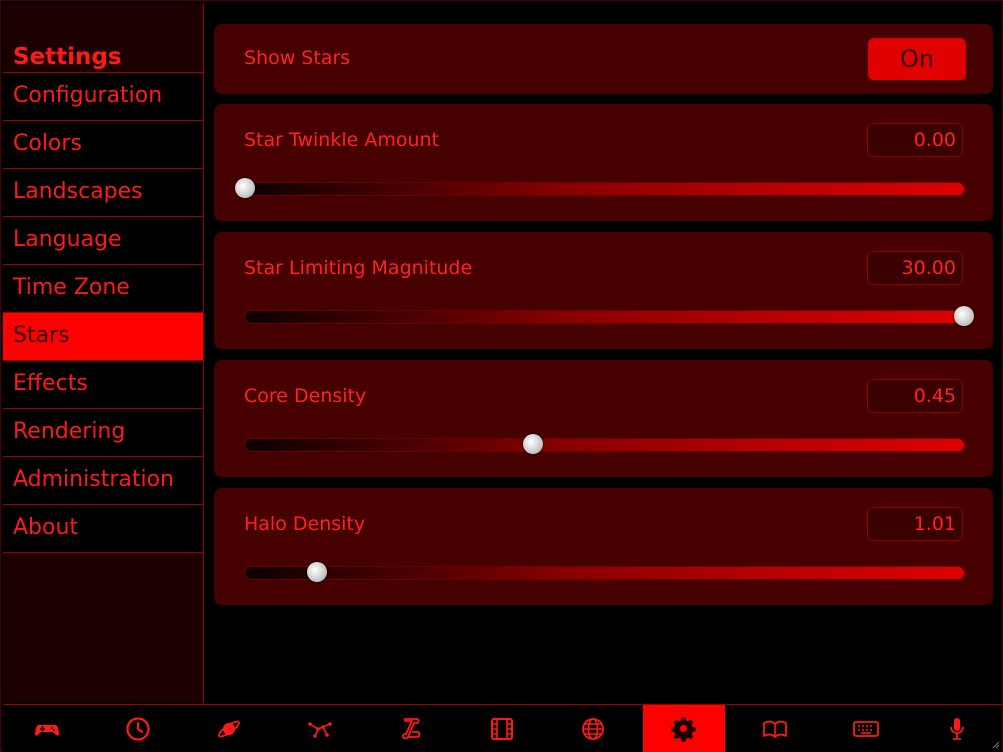  Describe the element at coordinates (532, 444) in the screenshot. I see `core-density-slider-handle` at that location.